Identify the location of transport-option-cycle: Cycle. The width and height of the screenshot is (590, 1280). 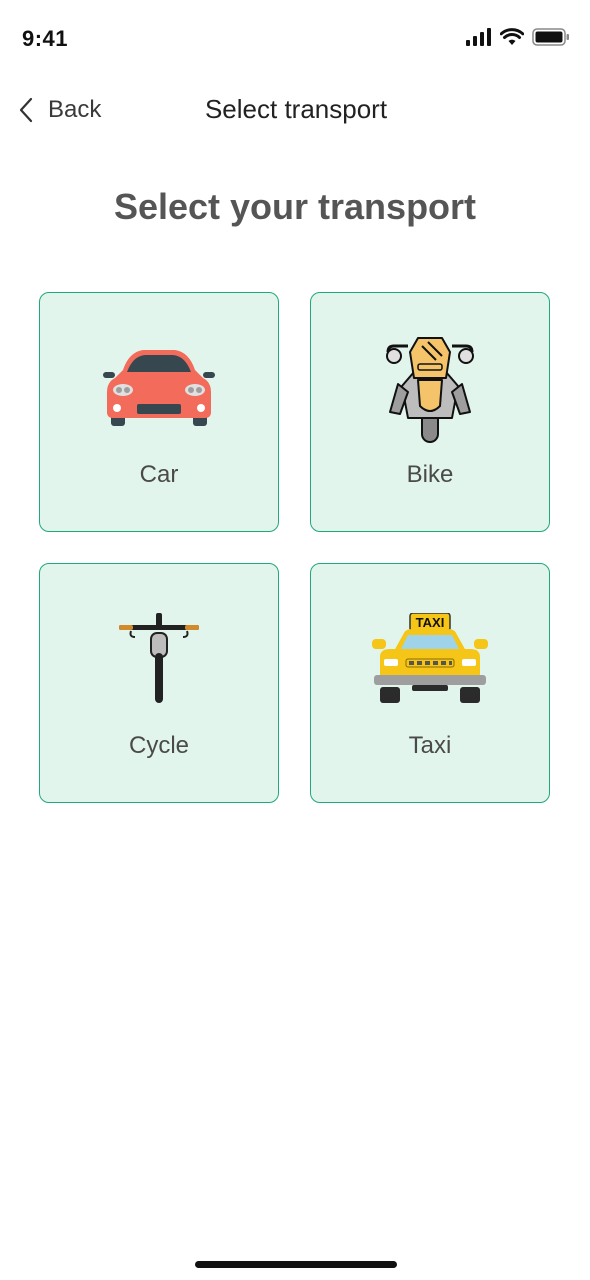
(159, 683).